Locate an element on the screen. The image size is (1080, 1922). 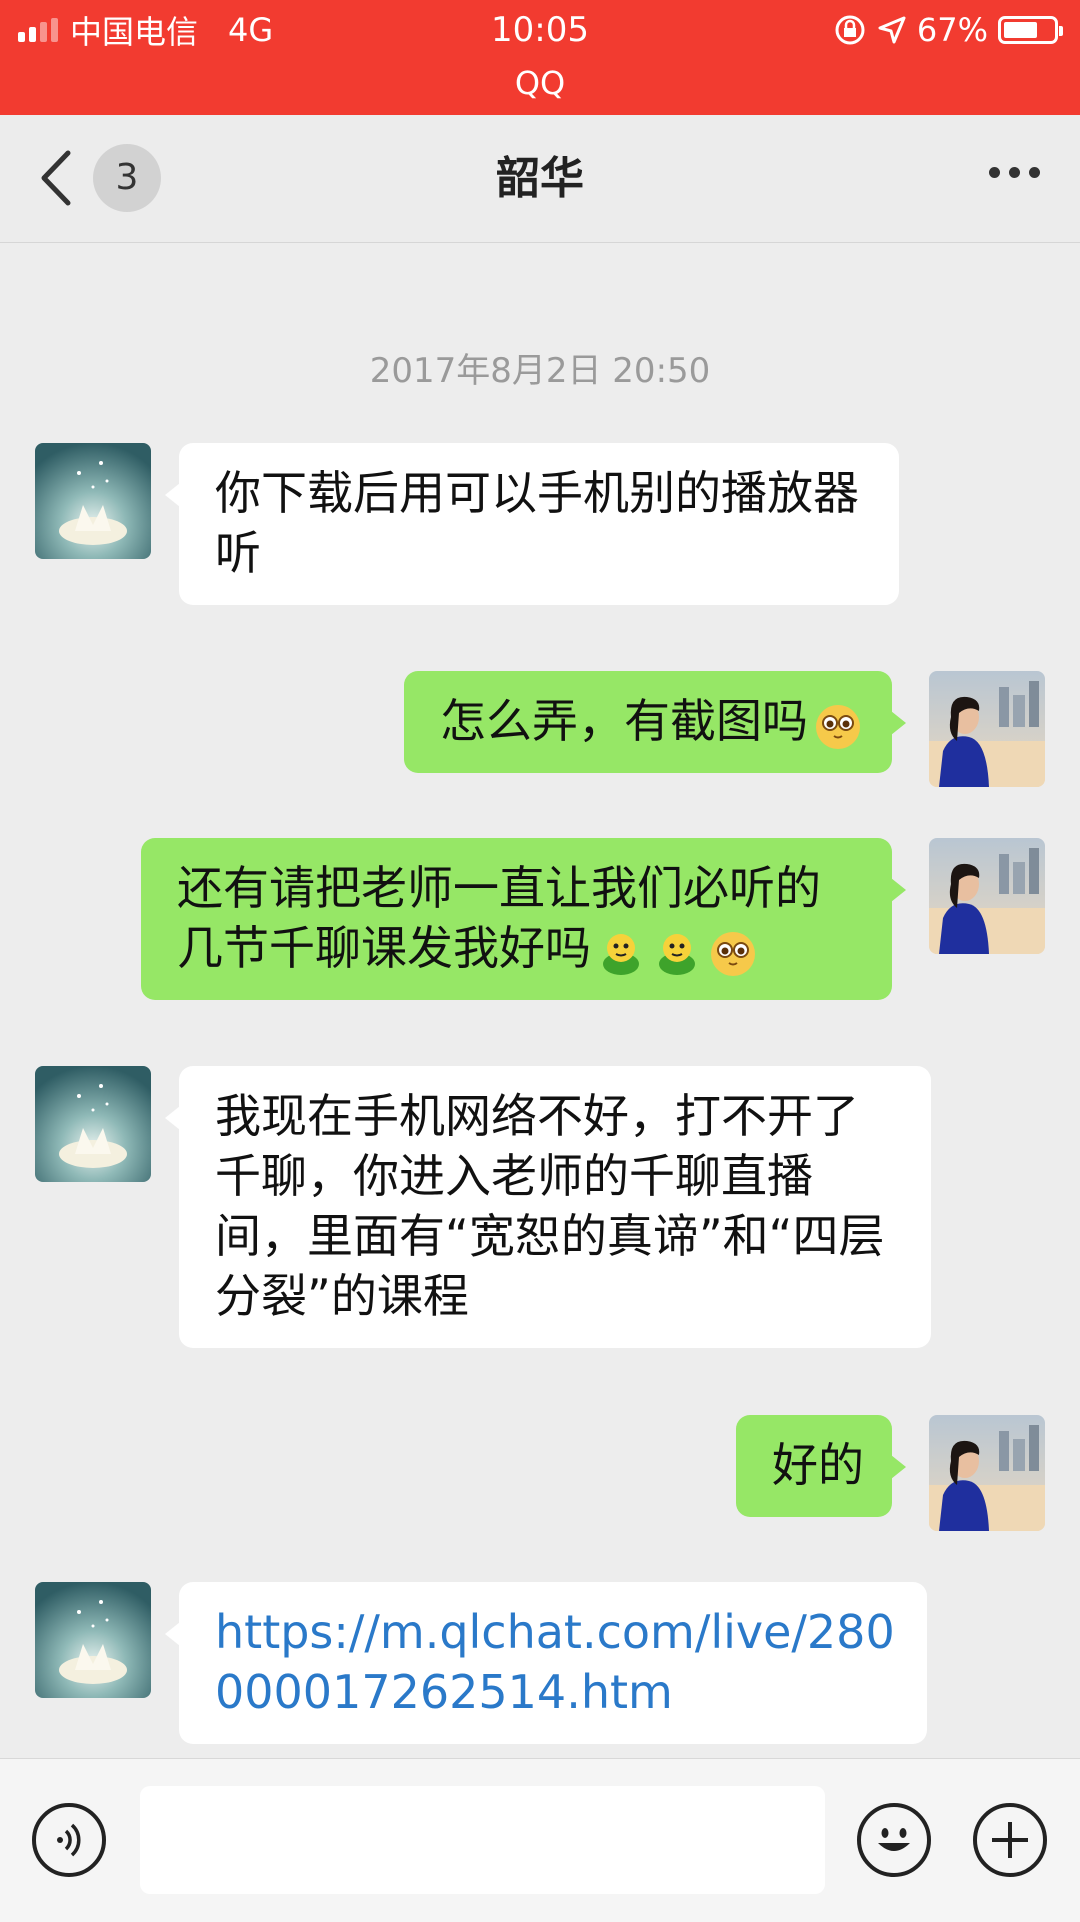
more-icon is located at coordinates (1014, 172).